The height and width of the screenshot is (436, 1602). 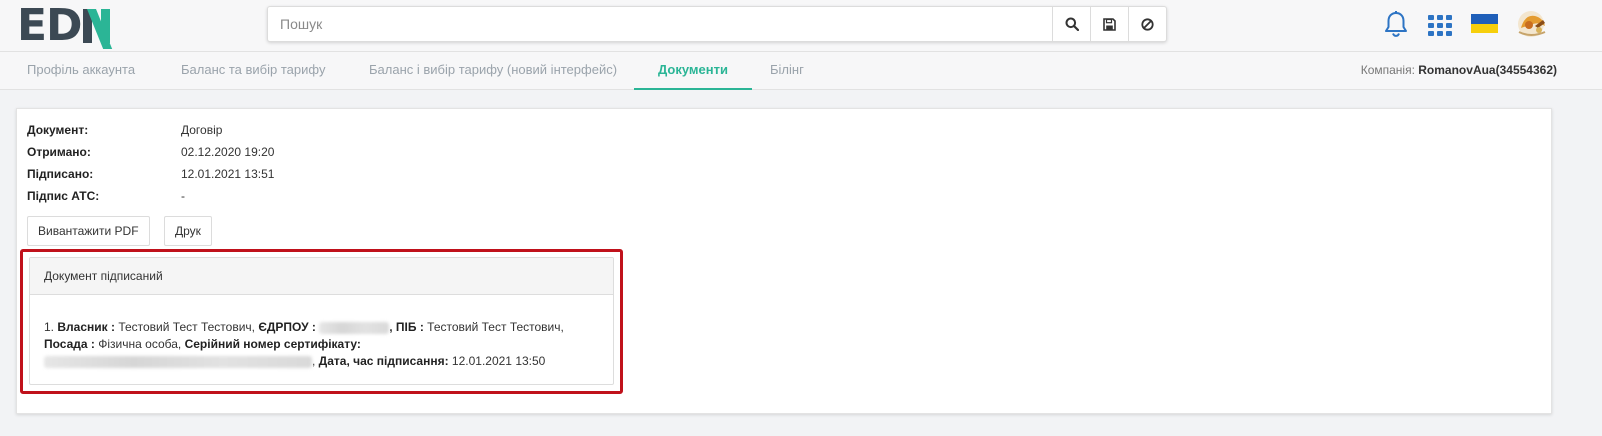 What do you see at coordinates (493, 71) in the screenshot?
I see `tab-balance-tariff-new: Баланс і вибір тарифу (новий інтерфейс)` at bounding box center [493, 71].